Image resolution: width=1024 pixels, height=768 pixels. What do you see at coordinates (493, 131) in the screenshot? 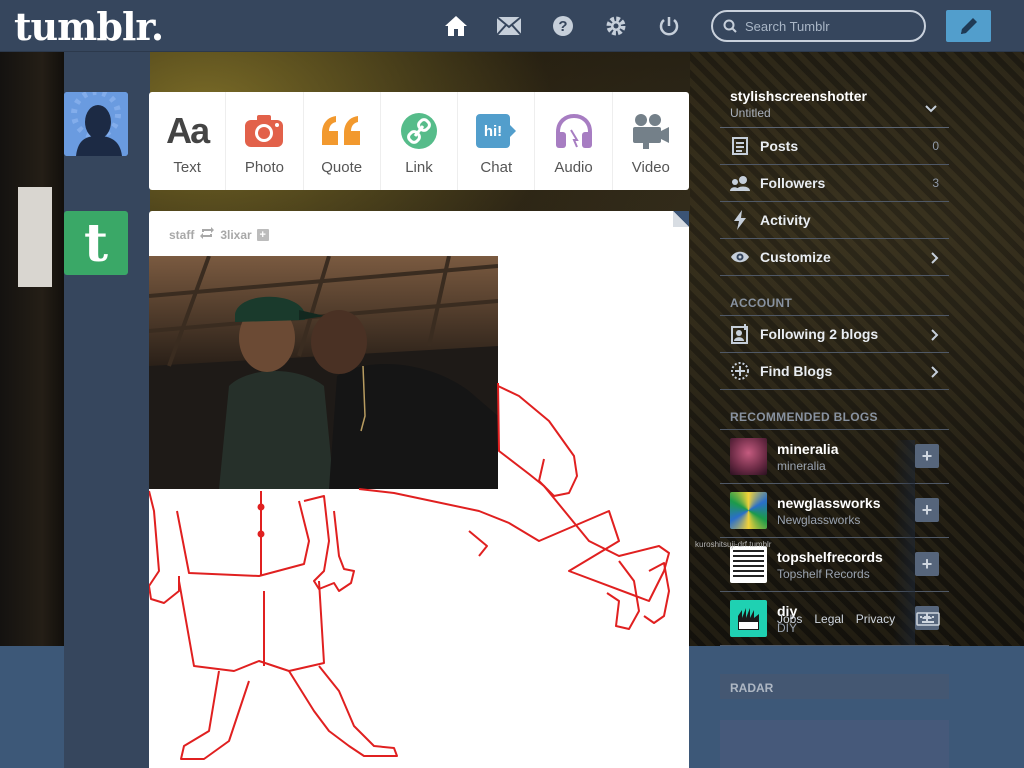
I see `svg-text: hi!` at bounding box center [493, 131].